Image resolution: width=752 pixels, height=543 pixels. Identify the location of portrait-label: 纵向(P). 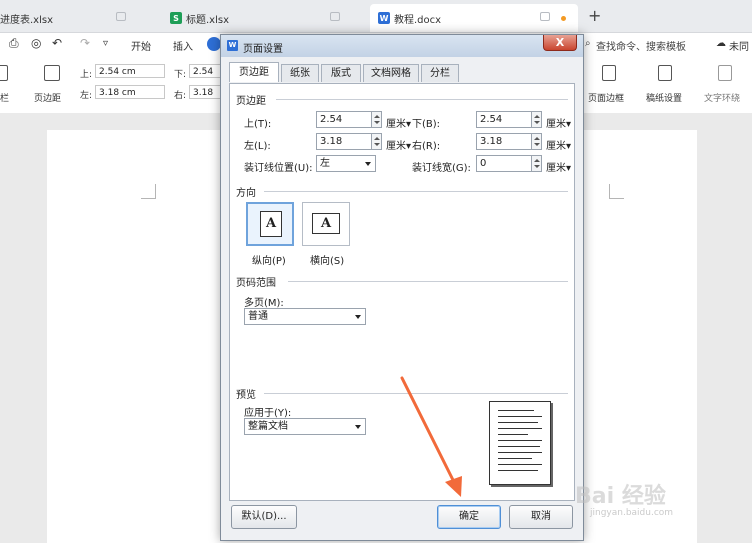
(269, 261).